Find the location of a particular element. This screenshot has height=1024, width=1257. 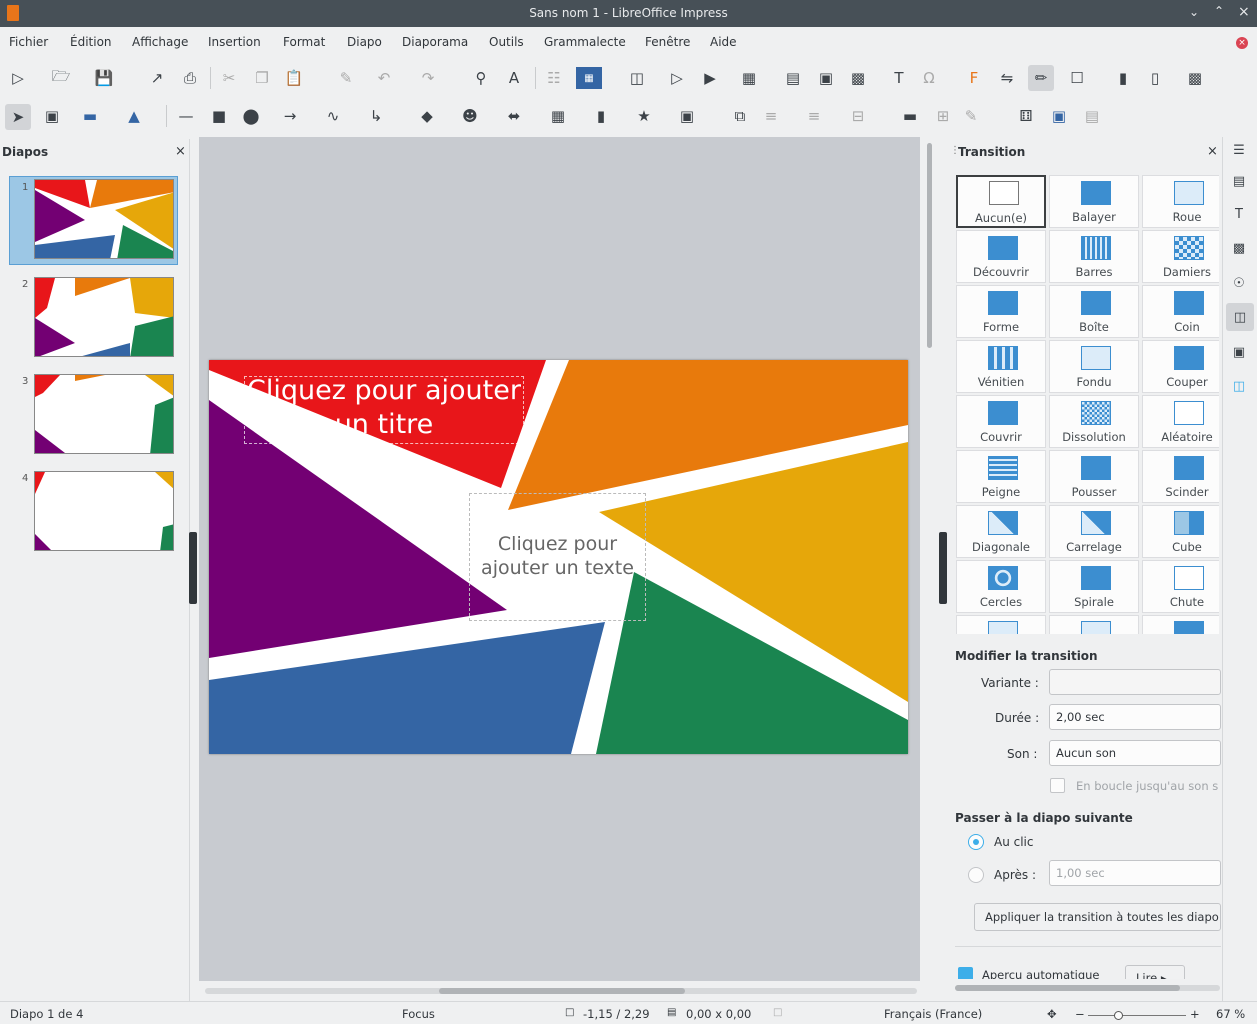

stars-icon: ★ is located at coordinates (644, 116).